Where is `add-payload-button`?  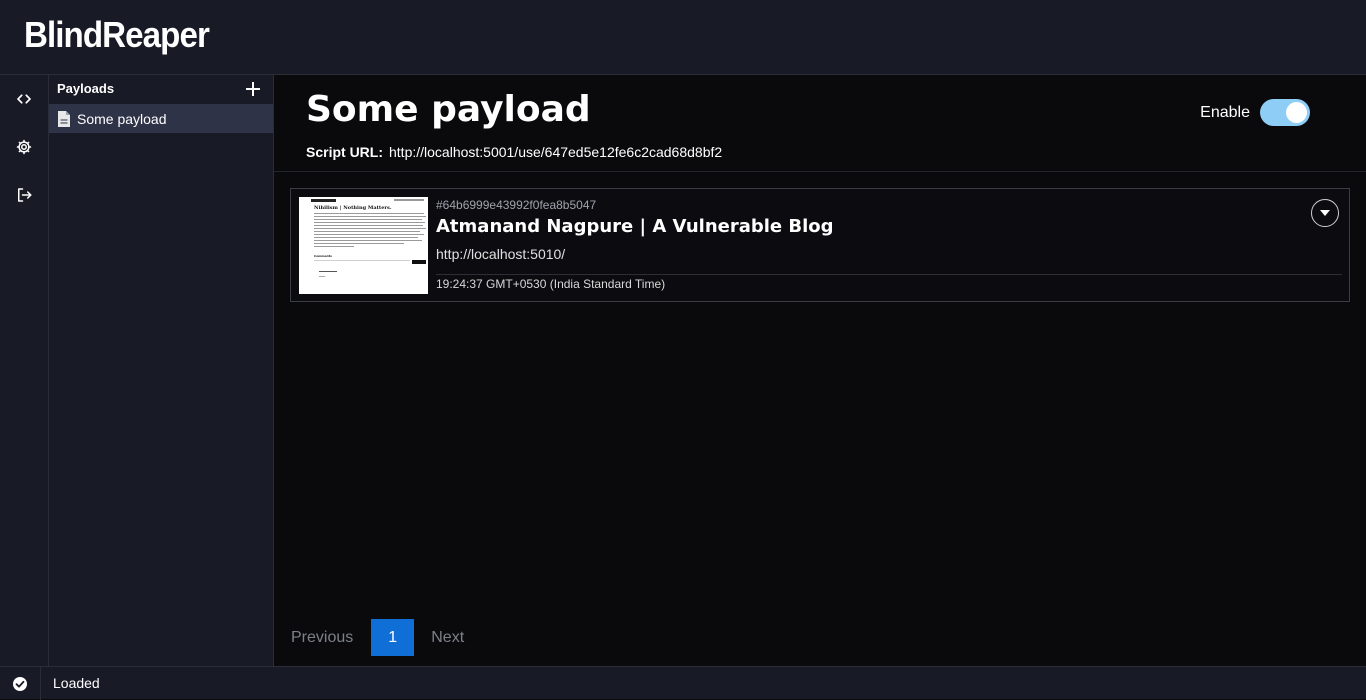
add-payload-button is located at coordinates (253, 89).